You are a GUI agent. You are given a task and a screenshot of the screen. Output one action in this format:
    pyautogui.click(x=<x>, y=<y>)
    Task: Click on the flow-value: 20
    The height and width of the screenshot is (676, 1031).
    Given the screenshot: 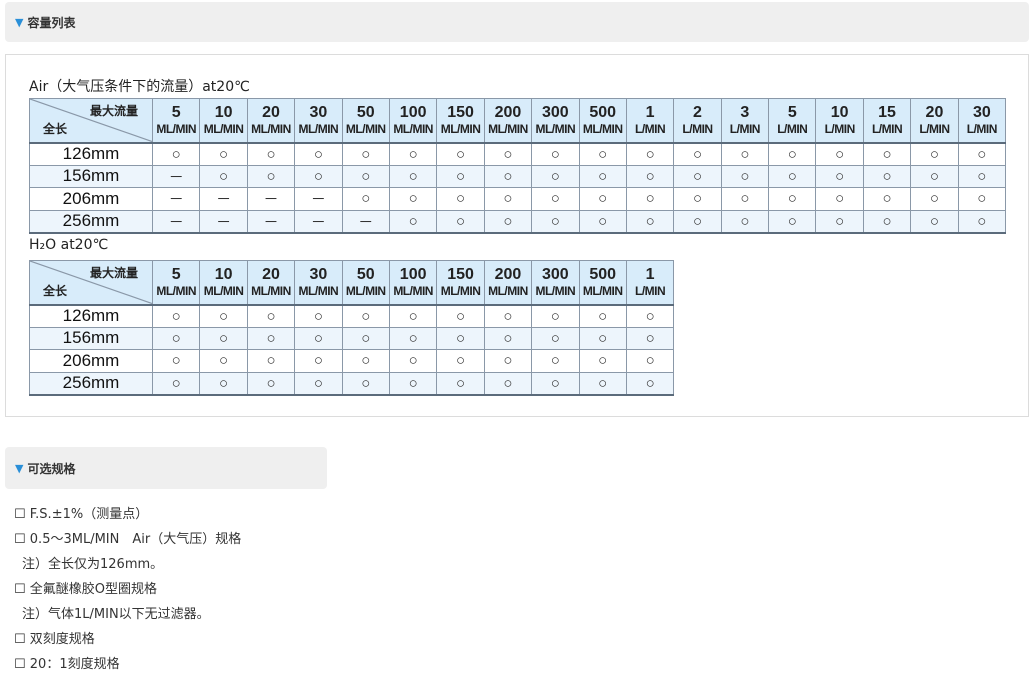 What is the action you would take?
    pyautogui.click(x=934, y=113)
    